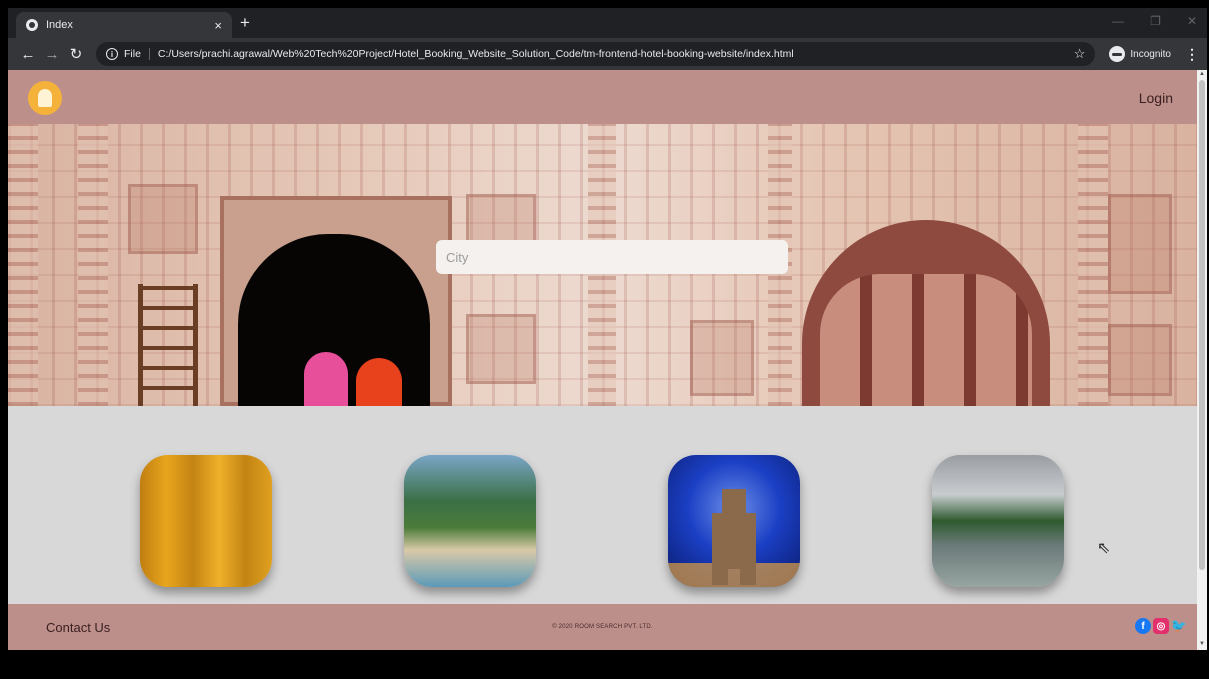  I want to click on incognito-icon, so click(1117, 54).